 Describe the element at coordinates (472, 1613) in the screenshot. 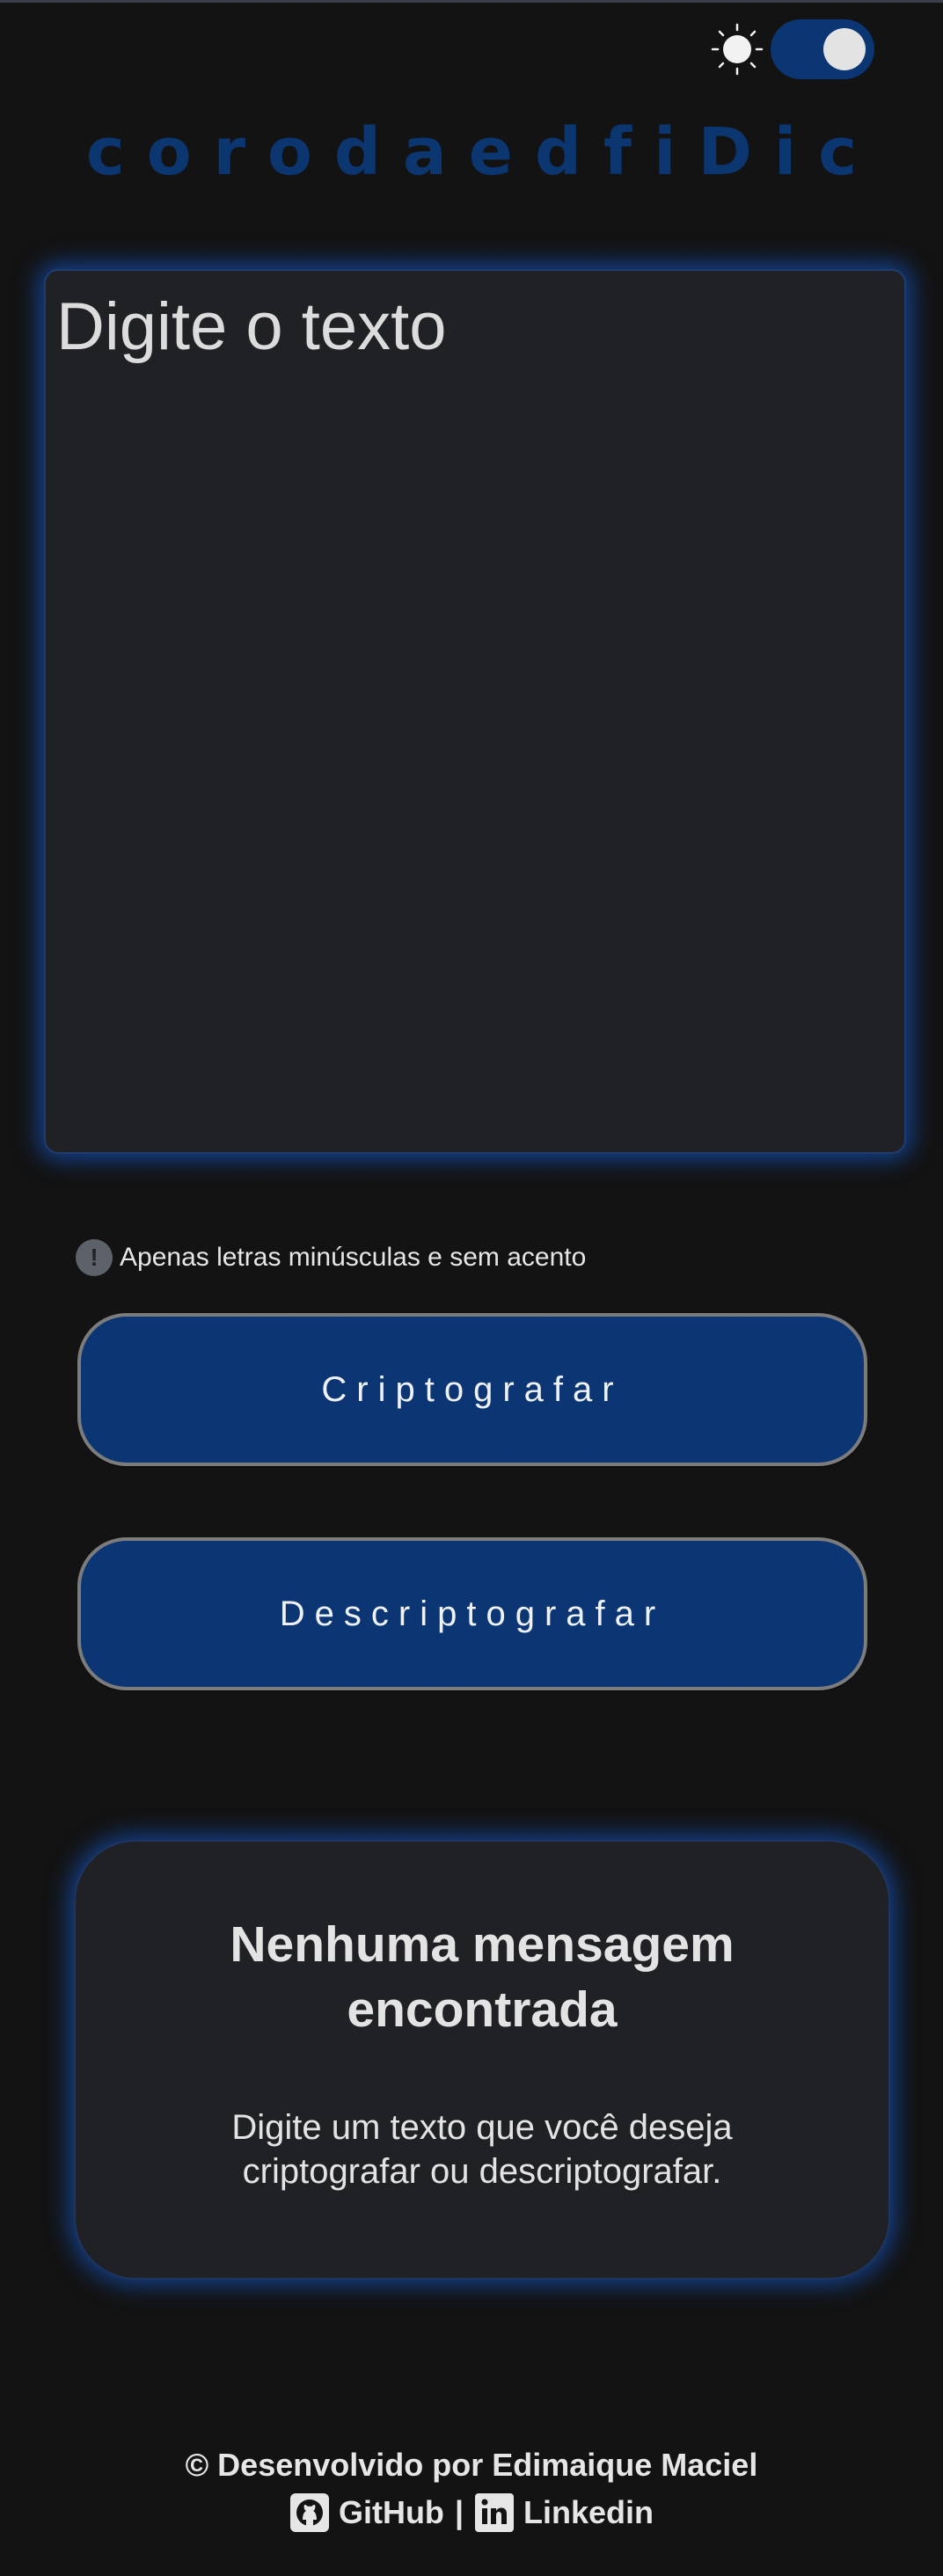

I see `decrypt-button: Descriptografar` at that location.